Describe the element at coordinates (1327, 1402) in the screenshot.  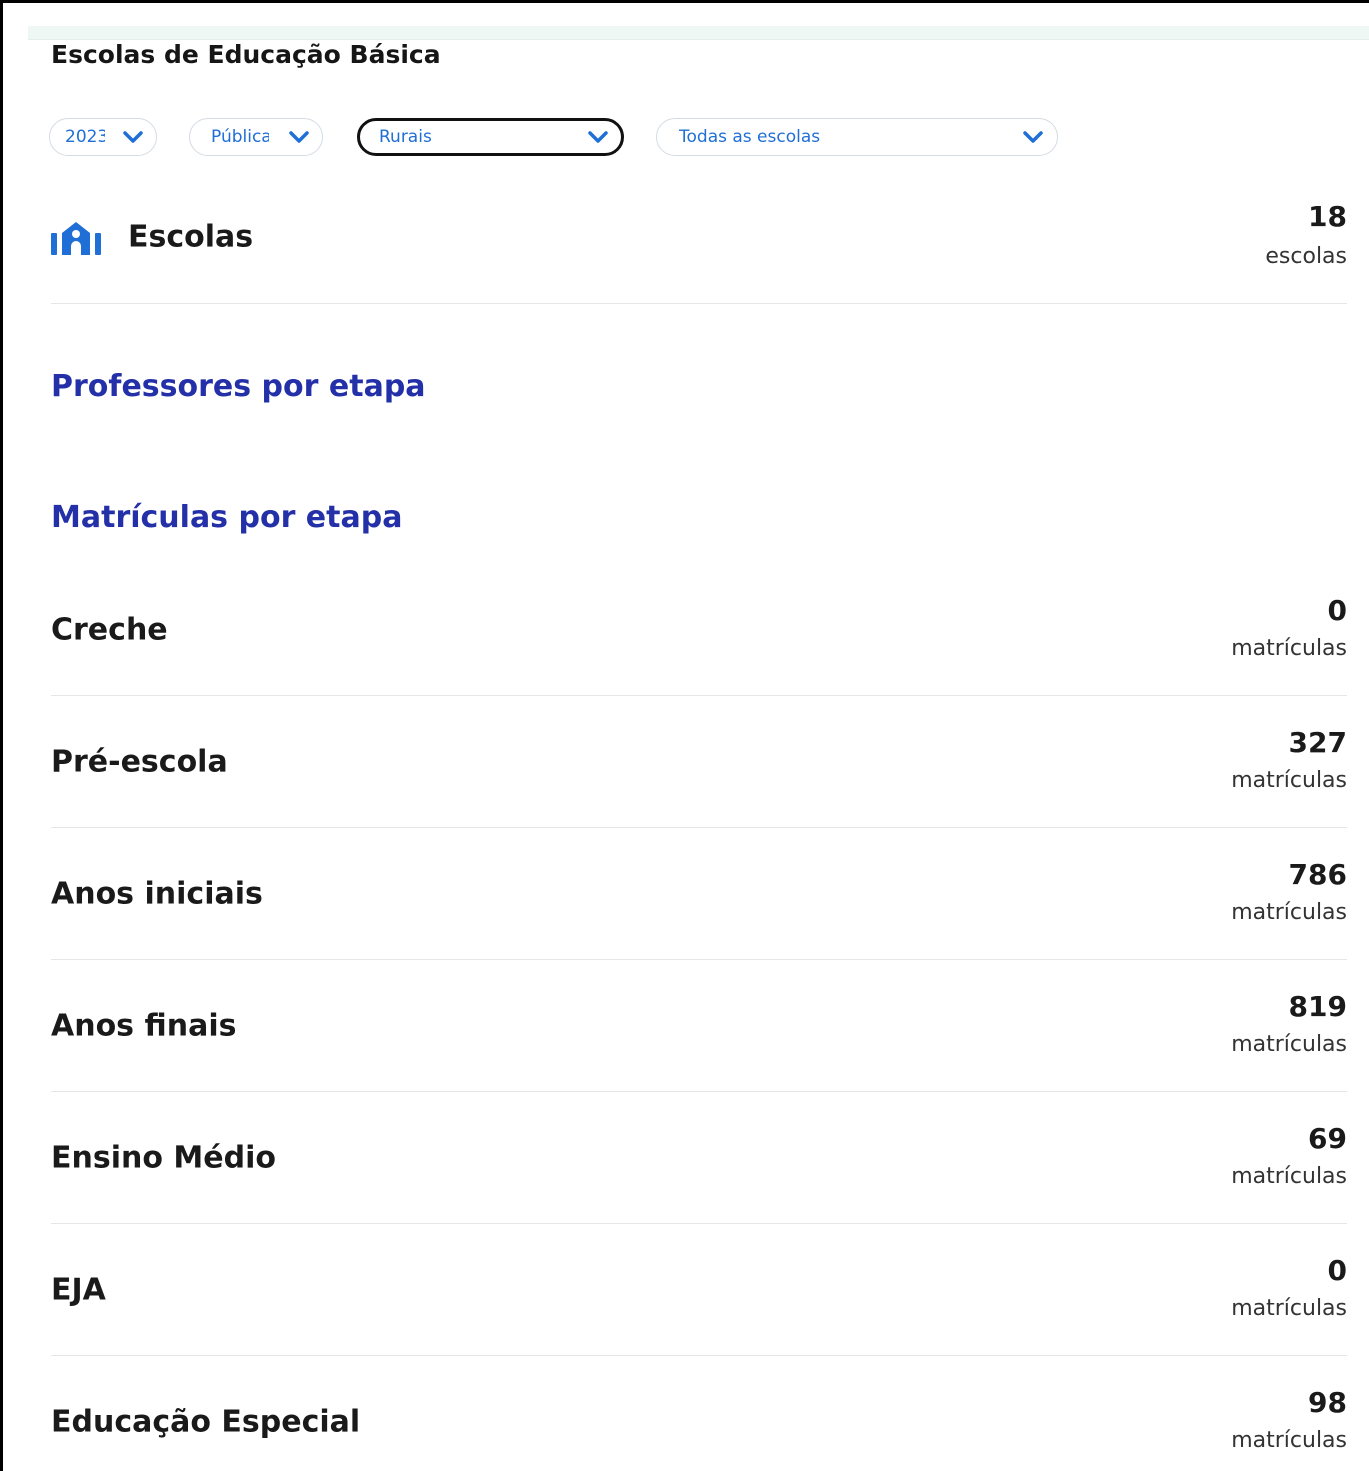
I see `enrollment-count: 98` at that location.